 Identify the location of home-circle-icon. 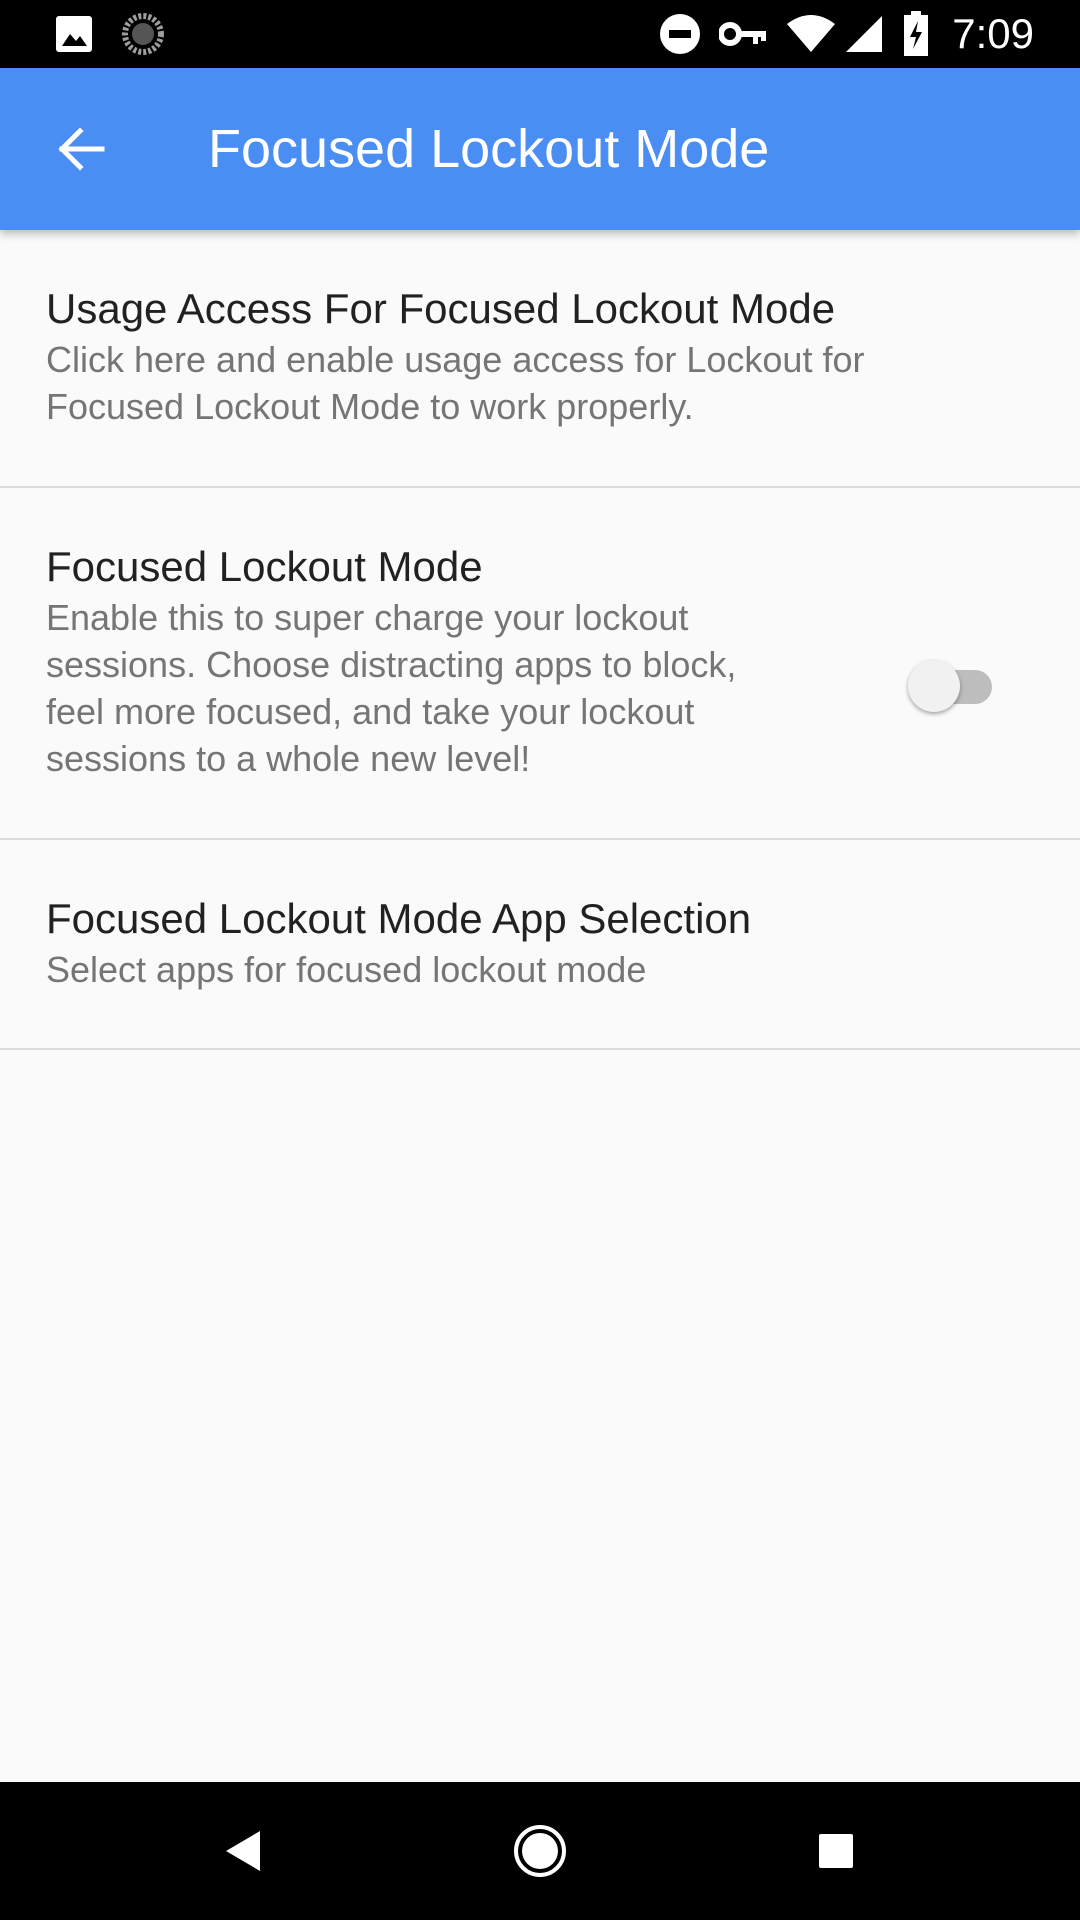
(540, 1851).